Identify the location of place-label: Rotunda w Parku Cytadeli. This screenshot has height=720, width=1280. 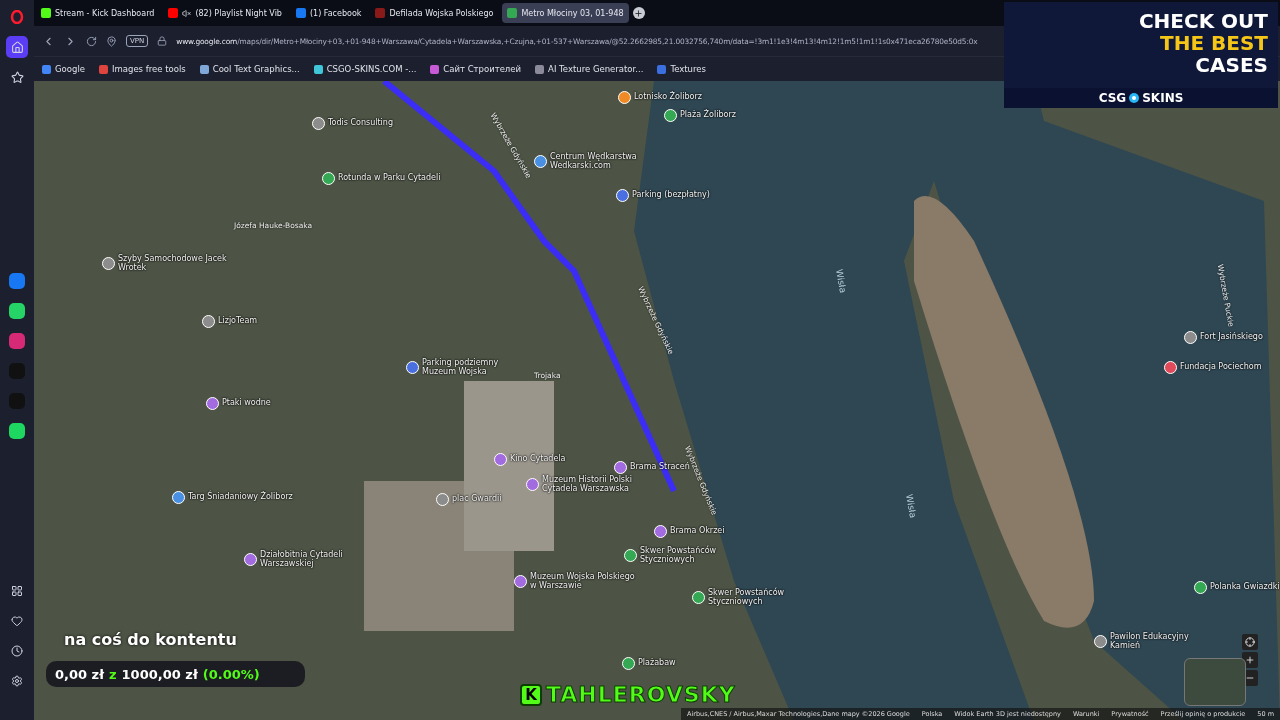
(389, 178).